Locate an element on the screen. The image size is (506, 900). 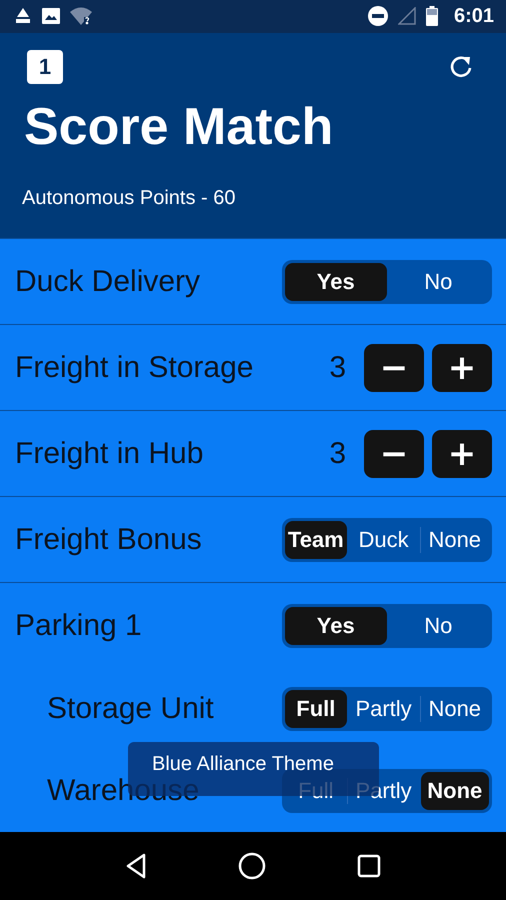
image-icon is located at coordinates (51, 16).